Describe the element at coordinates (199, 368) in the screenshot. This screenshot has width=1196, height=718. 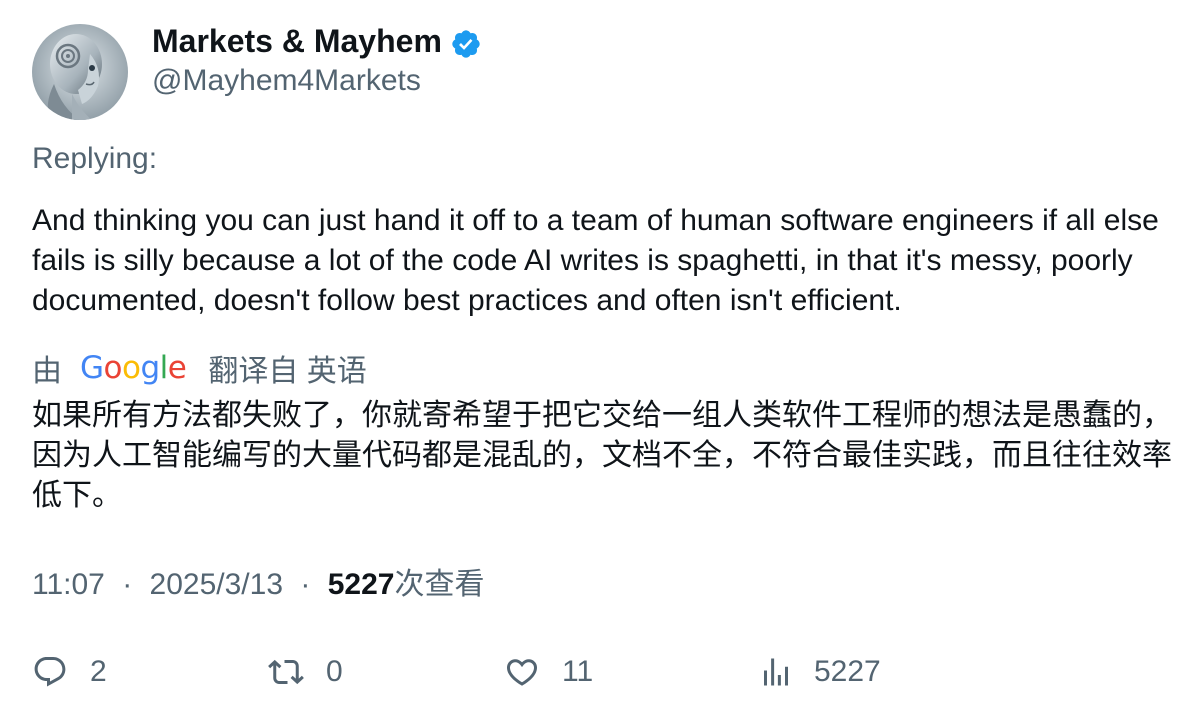
I see `translation-attribution: 由 Google 翻译自 英语` at that location.